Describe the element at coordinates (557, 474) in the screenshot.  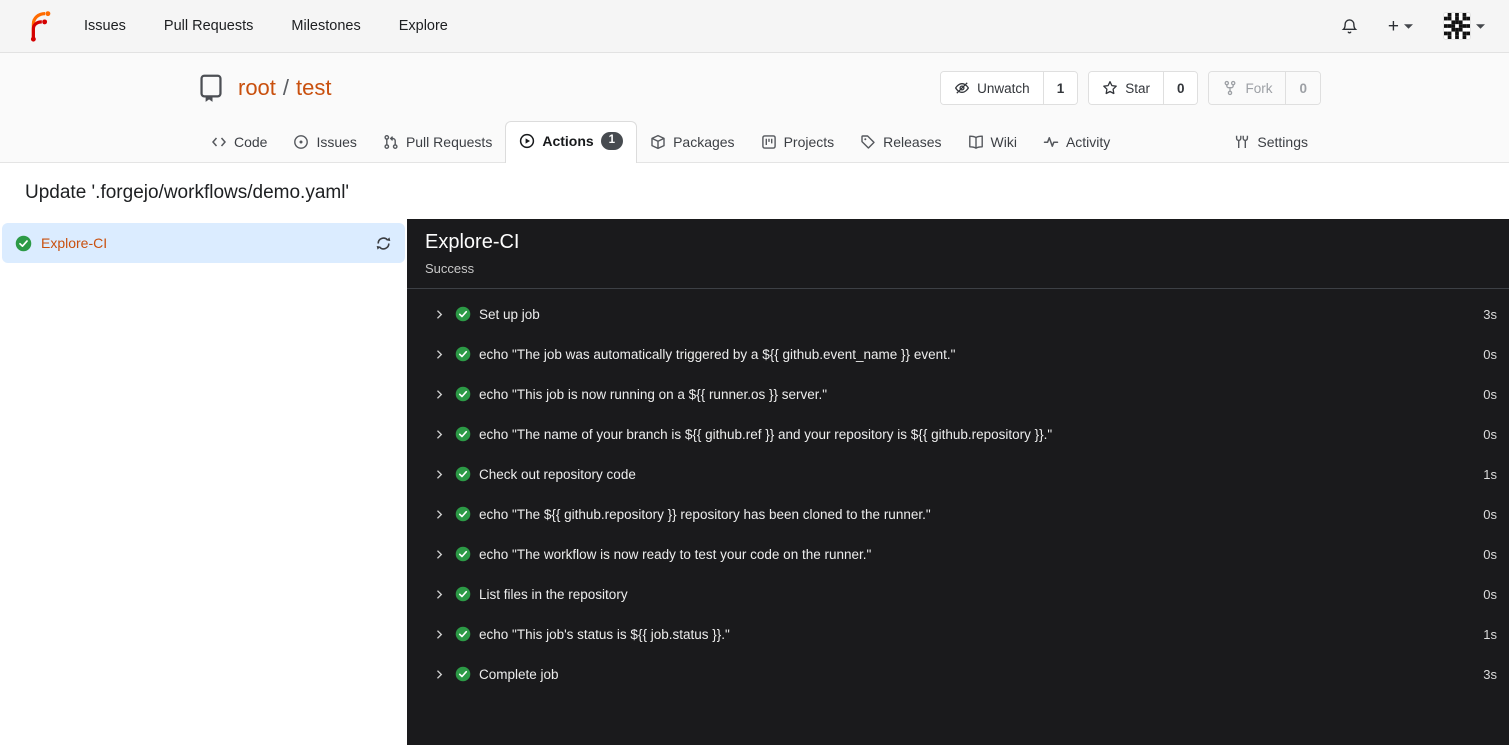
I see `step-label: Check out repository code` at that location.